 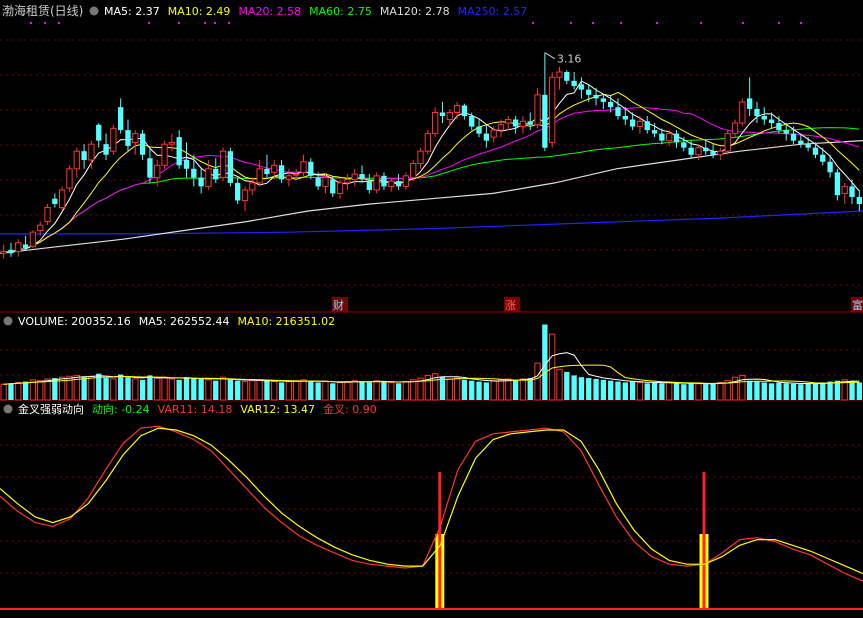 I want to click on indicator-legend-1: 动向: -0.24, so click(x=121, y=409).